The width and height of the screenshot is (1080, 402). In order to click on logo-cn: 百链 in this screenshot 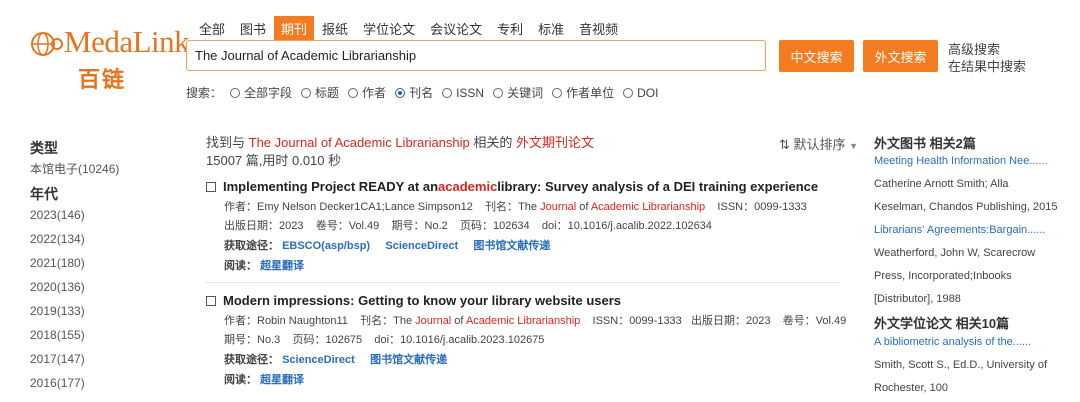, I will do `click(102, 79)`.